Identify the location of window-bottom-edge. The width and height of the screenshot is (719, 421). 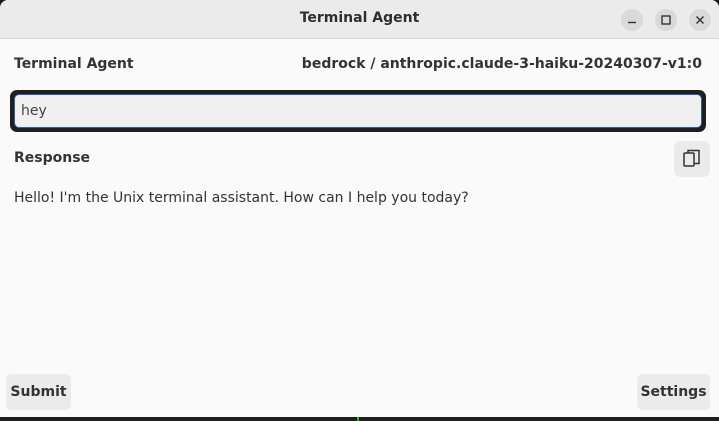
(359, 419).